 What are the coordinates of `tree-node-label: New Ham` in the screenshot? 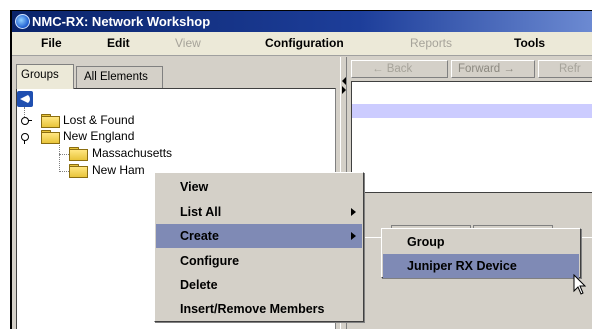 It's located at (118, 170).